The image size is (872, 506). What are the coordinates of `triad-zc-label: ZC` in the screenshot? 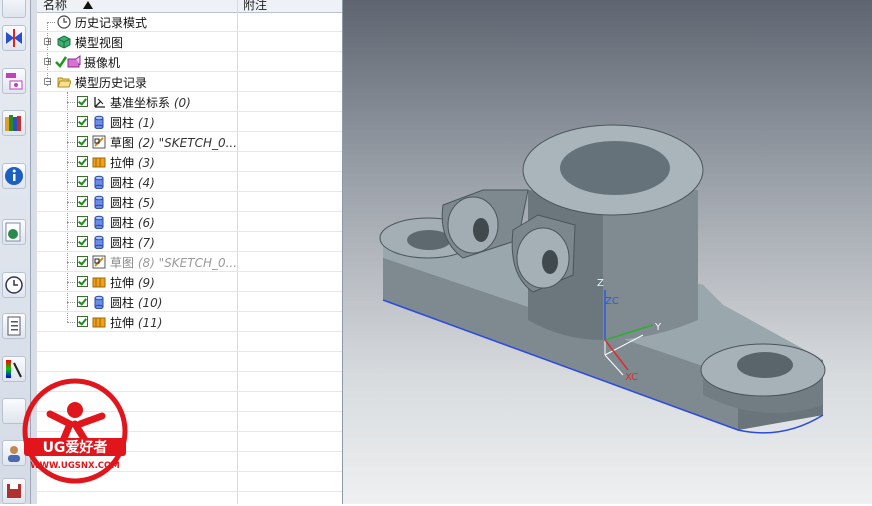 It's located at (612, 301).